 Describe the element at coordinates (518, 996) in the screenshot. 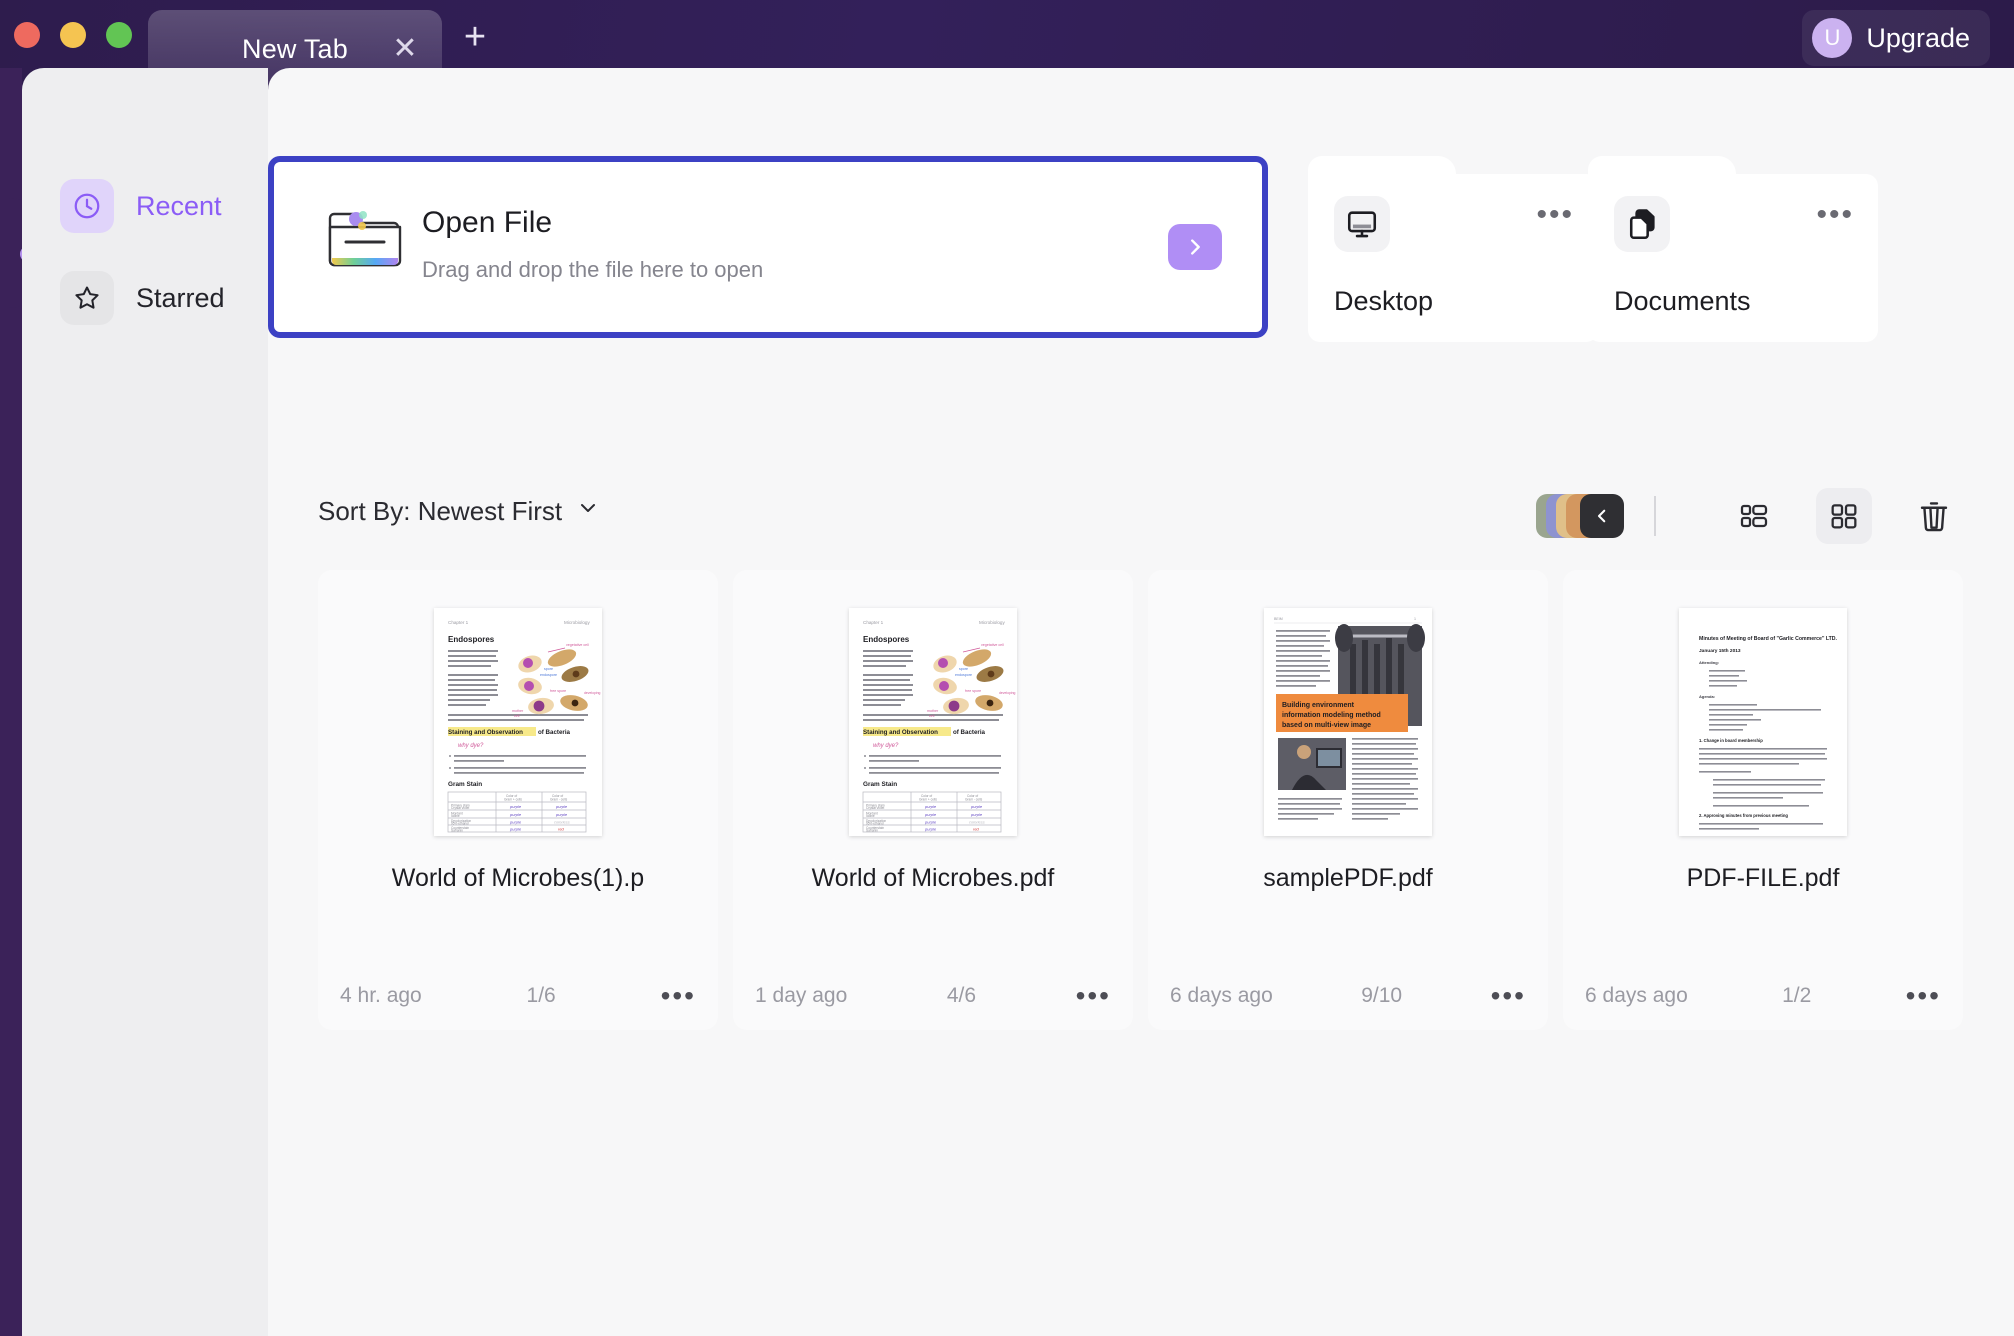

I see `file-meta: 4 hr. ago 1/6 •••` at that location.